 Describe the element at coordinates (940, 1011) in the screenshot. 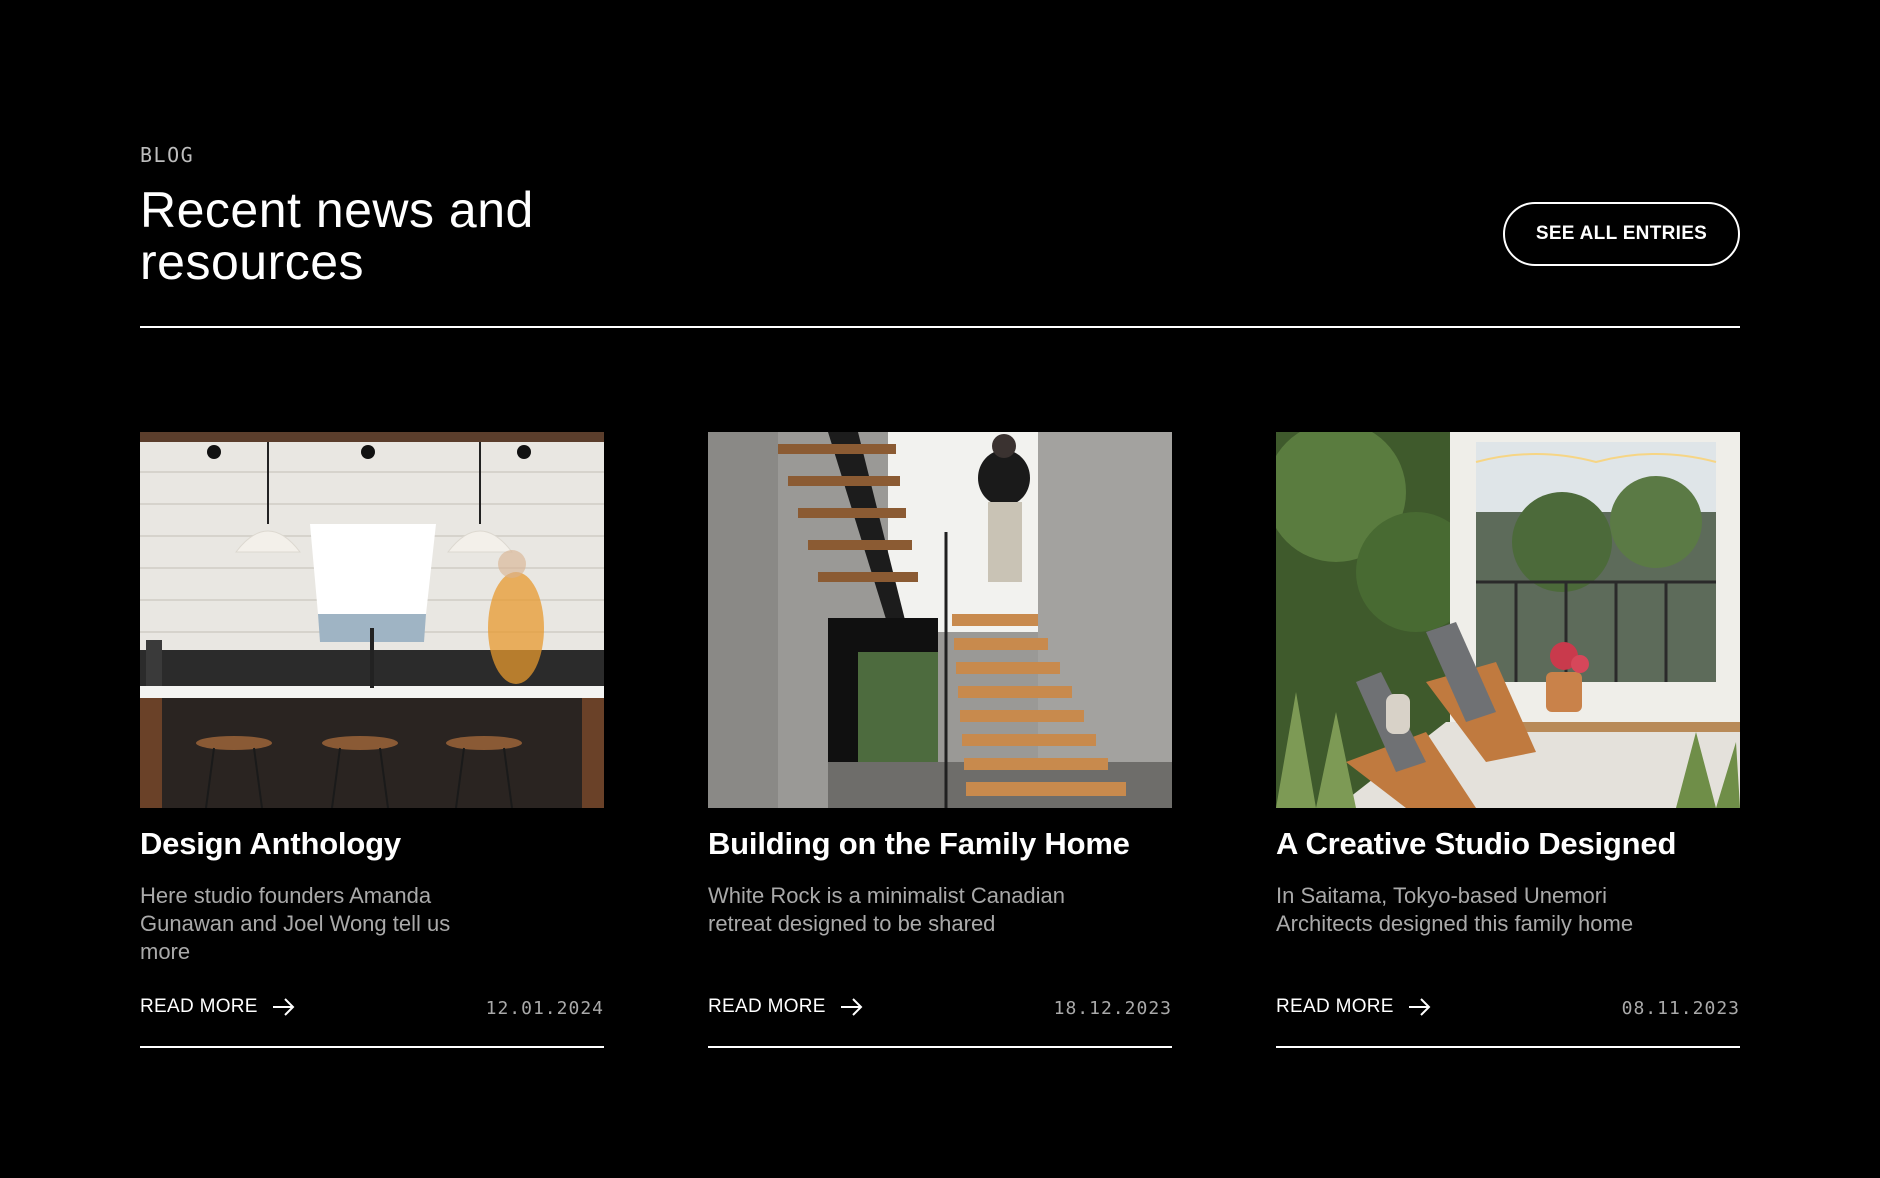

I see `card-footer: READ MORE 18.12.2023` at that location.